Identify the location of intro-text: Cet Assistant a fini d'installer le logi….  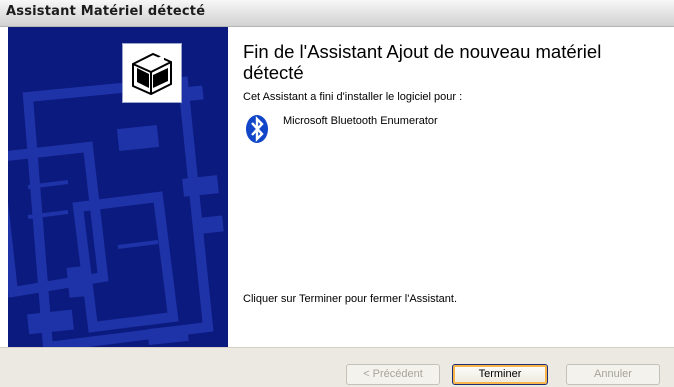
(353, 97).